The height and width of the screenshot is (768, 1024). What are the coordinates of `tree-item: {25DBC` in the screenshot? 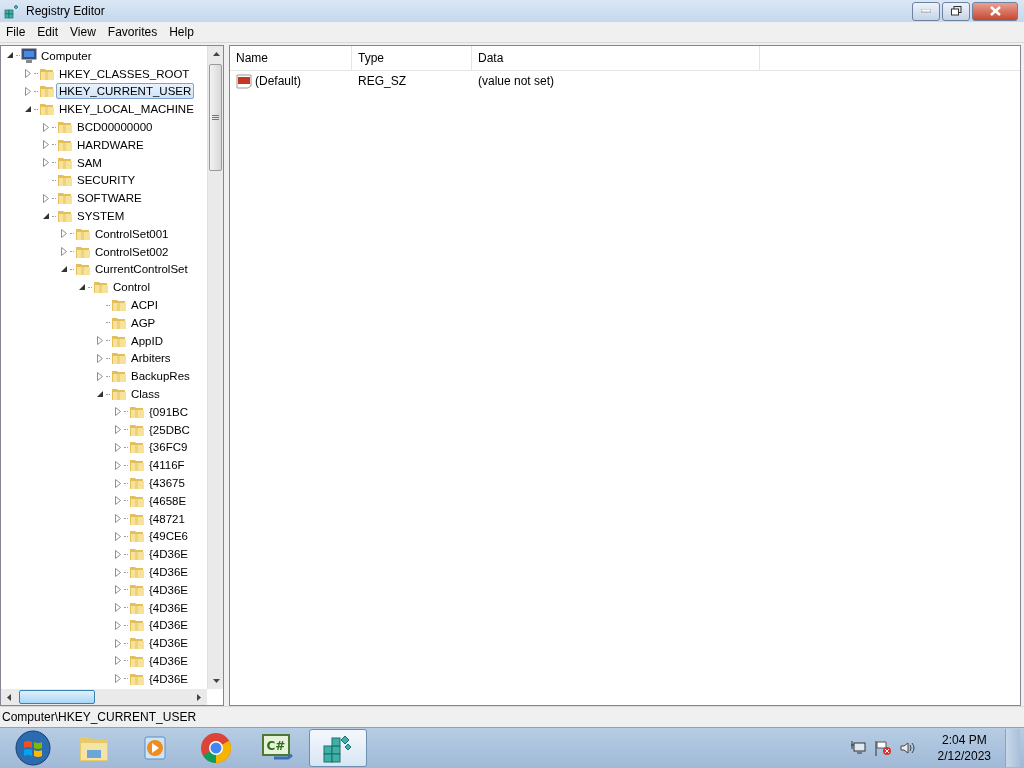 It's located at (169, 429).